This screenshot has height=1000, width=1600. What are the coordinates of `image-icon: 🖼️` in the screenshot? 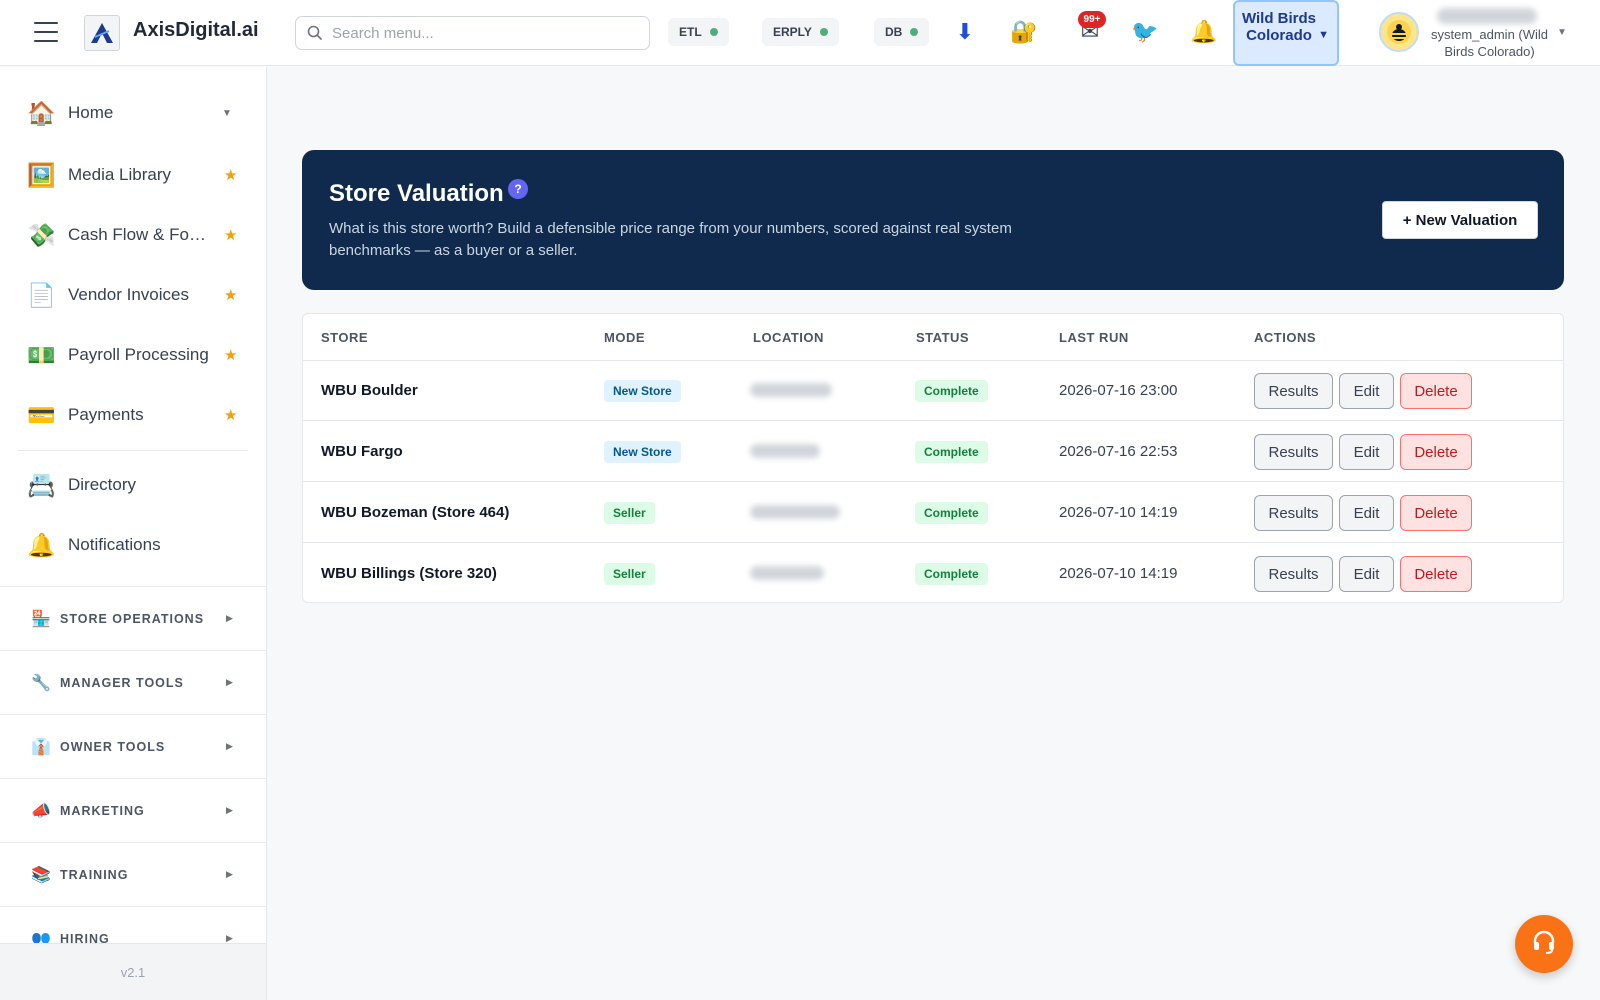 It's located at (41, 174).